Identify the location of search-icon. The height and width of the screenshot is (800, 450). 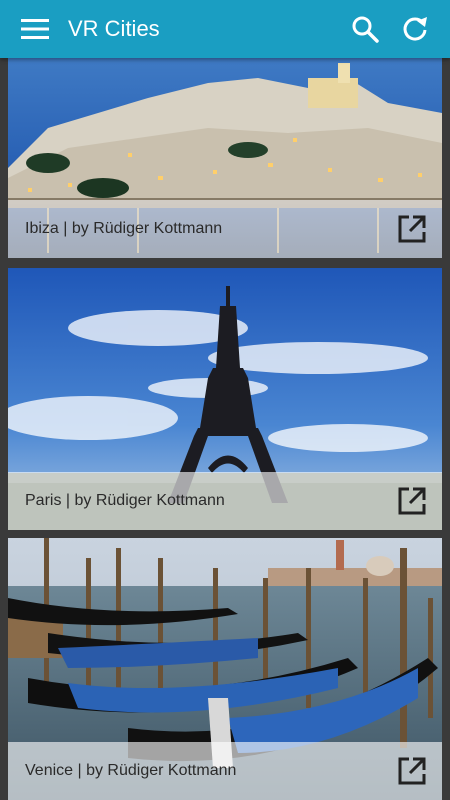
(365, 29).